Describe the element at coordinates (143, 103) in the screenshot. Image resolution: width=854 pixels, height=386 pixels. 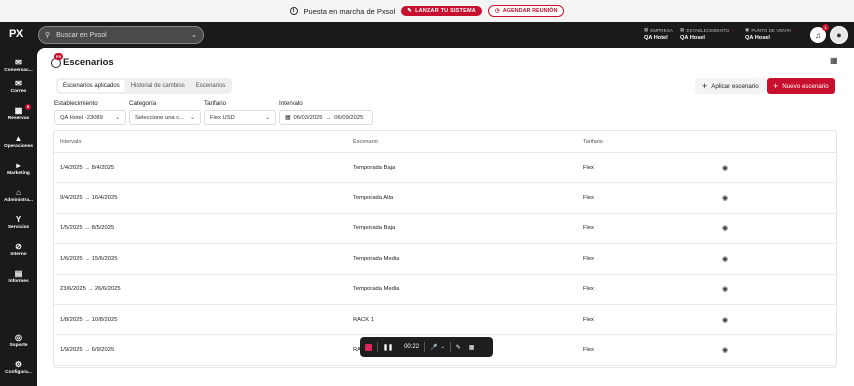
I see `categoria-filter-label: Categoría` at that location.